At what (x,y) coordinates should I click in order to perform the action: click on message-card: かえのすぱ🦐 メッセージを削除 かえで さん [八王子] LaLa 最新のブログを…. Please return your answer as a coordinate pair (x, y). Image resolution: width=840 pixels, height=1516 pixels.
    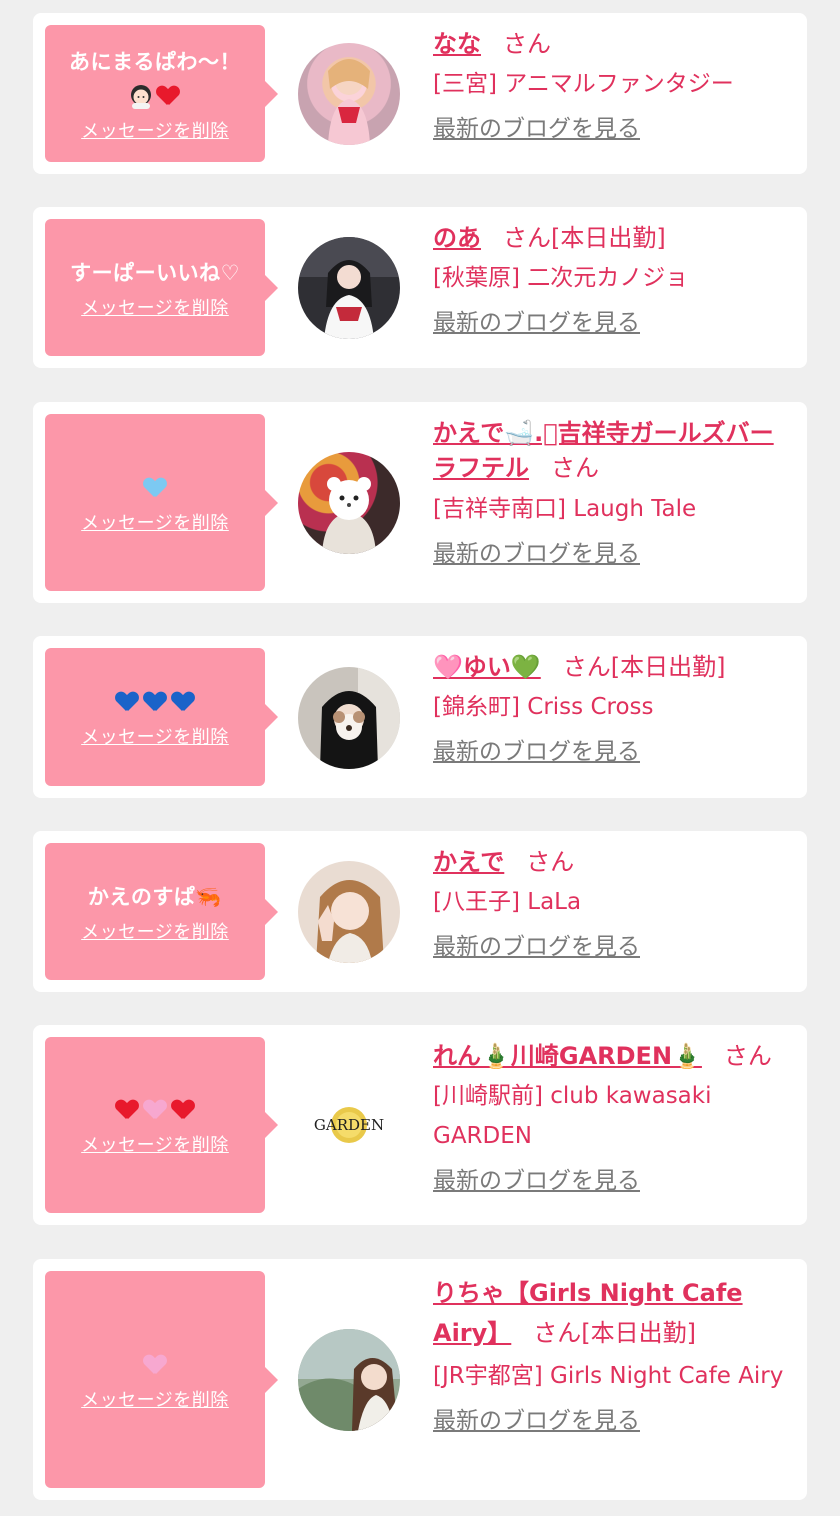
    Looking at the image, I should click on (420, 911).